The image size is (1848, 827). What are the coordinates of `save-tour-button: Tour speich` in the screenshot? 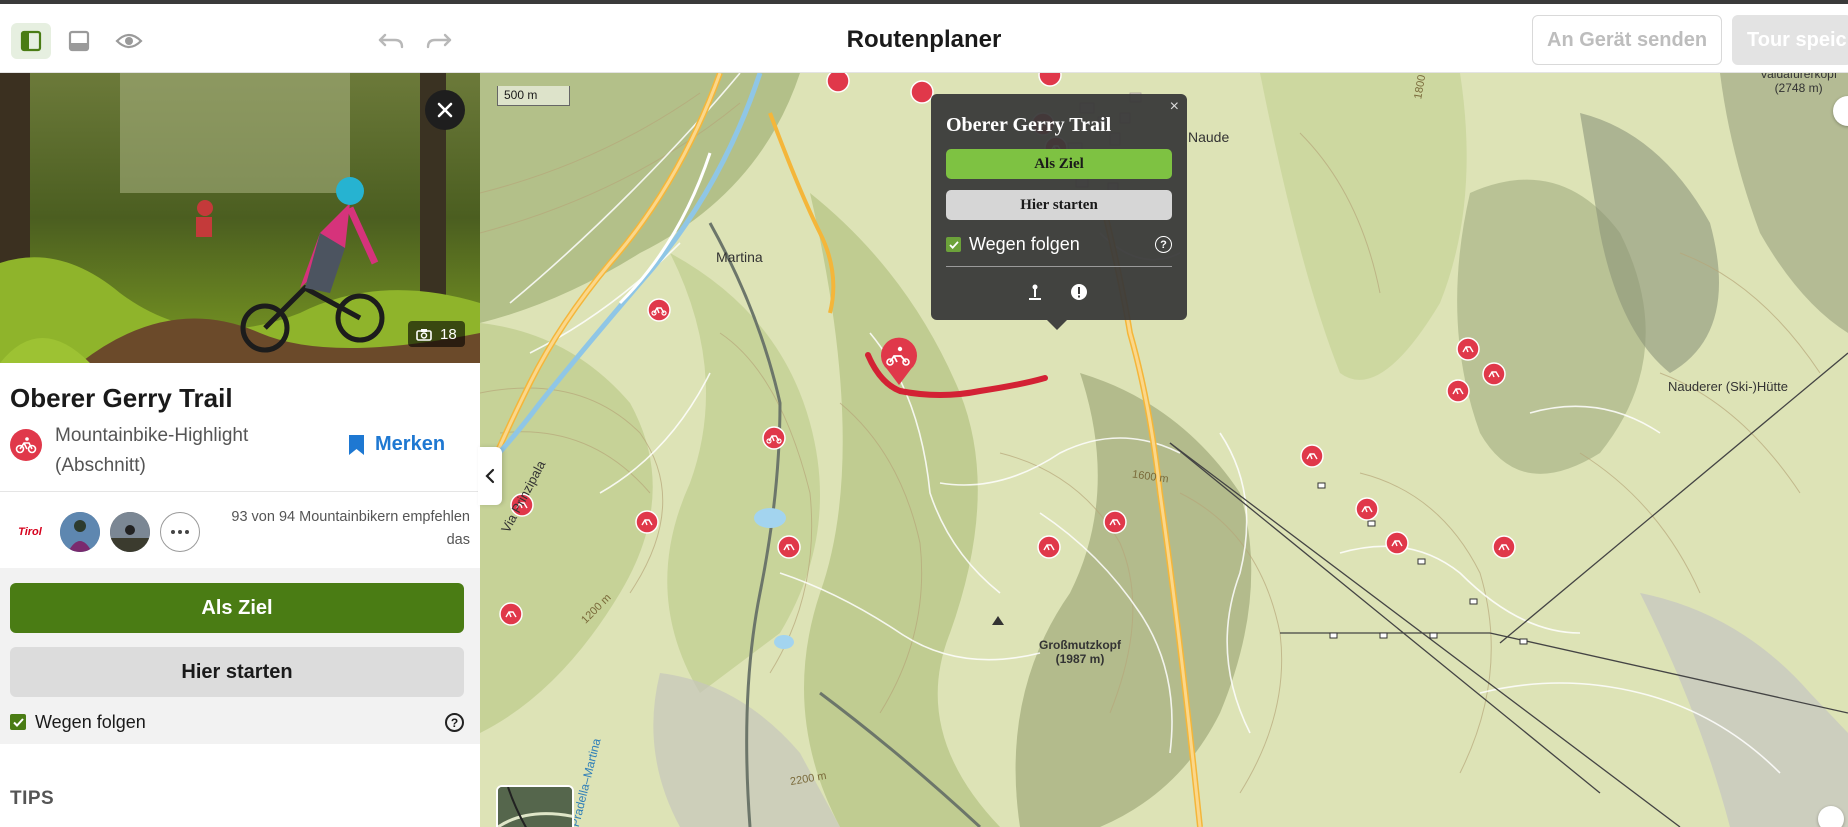 It's located at (1790, 40).